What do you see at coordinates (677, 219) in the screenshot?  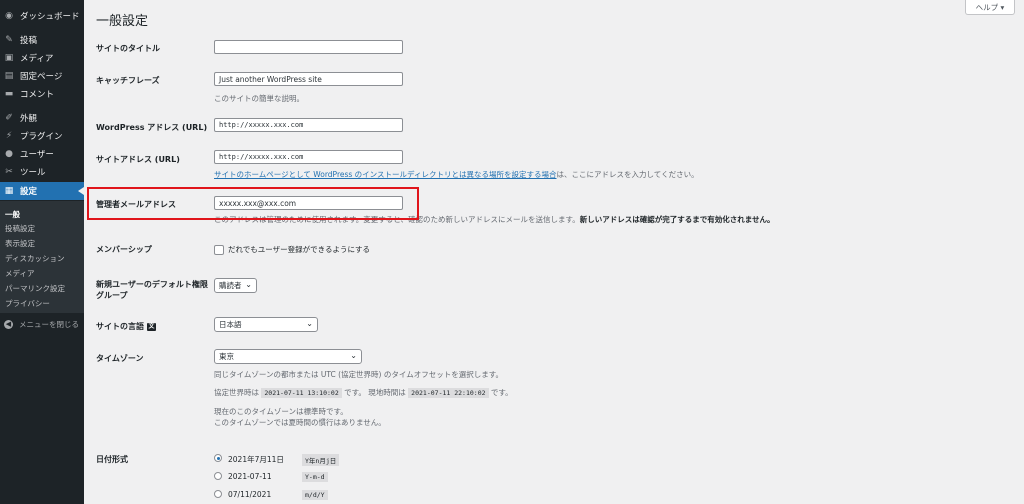 I see `admin-email-desc-bold: 新しいアドレスは確認が完了するまで有効化されません。` at bounding box center [677, 219].